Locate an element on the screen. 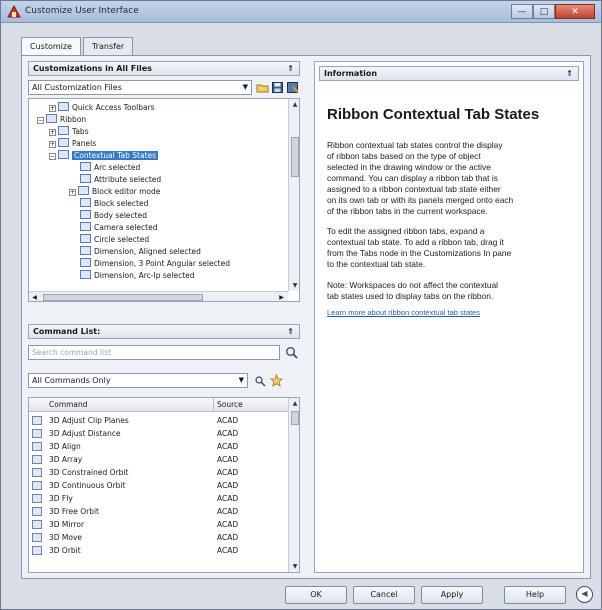 Image resolution: width=602 pixels, height=610 pixels. info-line: to the contextual tab state. is located at coordinates (376, 264).